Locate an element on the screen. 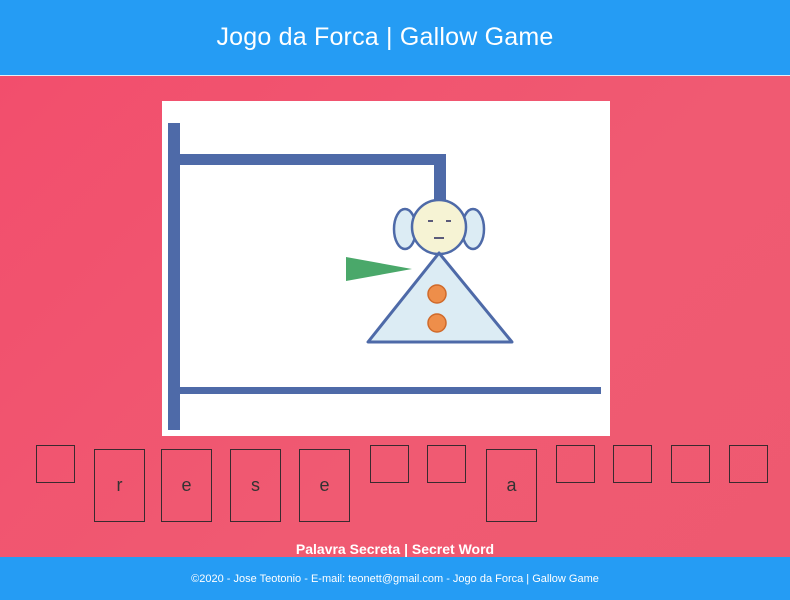 The height and width of the screenshot is (600, 790). figure-head is located at coordinates (439, 227).